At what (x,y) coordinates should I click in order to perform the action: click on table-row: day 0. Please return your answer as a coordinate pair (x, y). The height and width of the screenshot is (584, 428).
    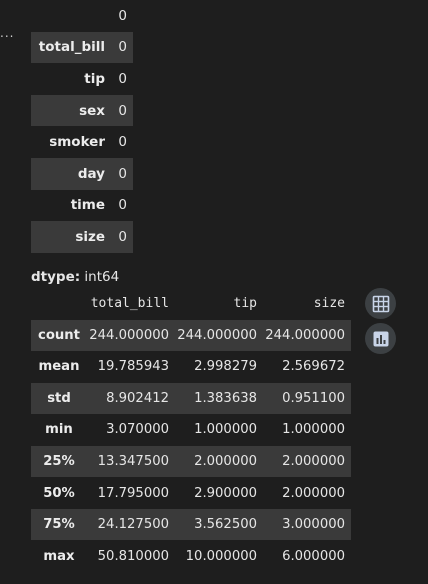
    Looking at the image, I should click on (82, 173).